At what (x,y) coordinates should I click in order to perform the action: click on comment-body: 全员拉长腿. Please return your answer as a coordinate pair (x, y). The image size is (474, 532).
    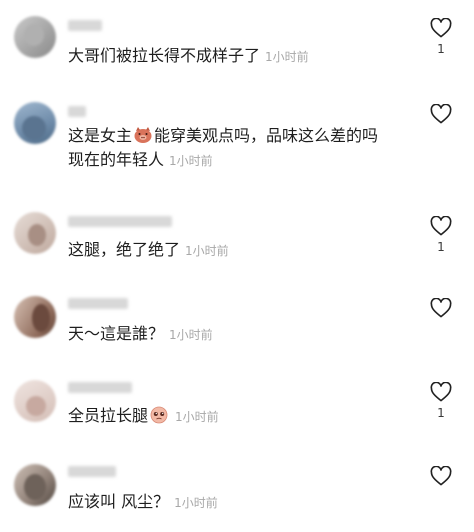
    Looking at the image, I should click on (108, 415).